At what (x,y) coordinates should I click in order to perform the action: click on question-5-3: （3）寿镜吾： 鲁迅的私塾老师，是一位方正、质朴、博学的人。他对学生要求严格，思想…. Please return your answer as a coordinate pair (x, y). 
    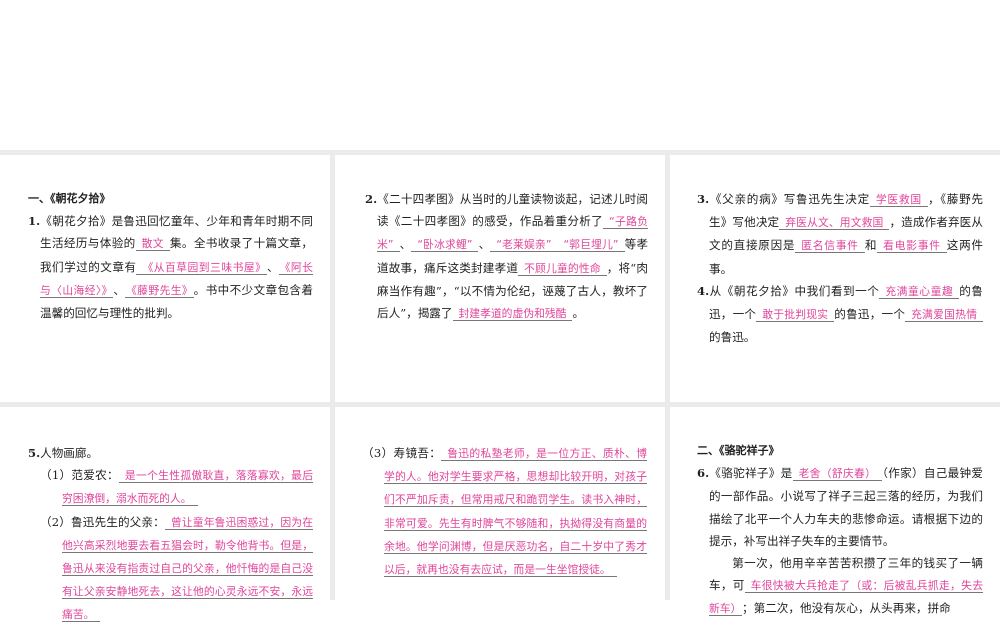
    Looking at the image, I should click on (504, 511).